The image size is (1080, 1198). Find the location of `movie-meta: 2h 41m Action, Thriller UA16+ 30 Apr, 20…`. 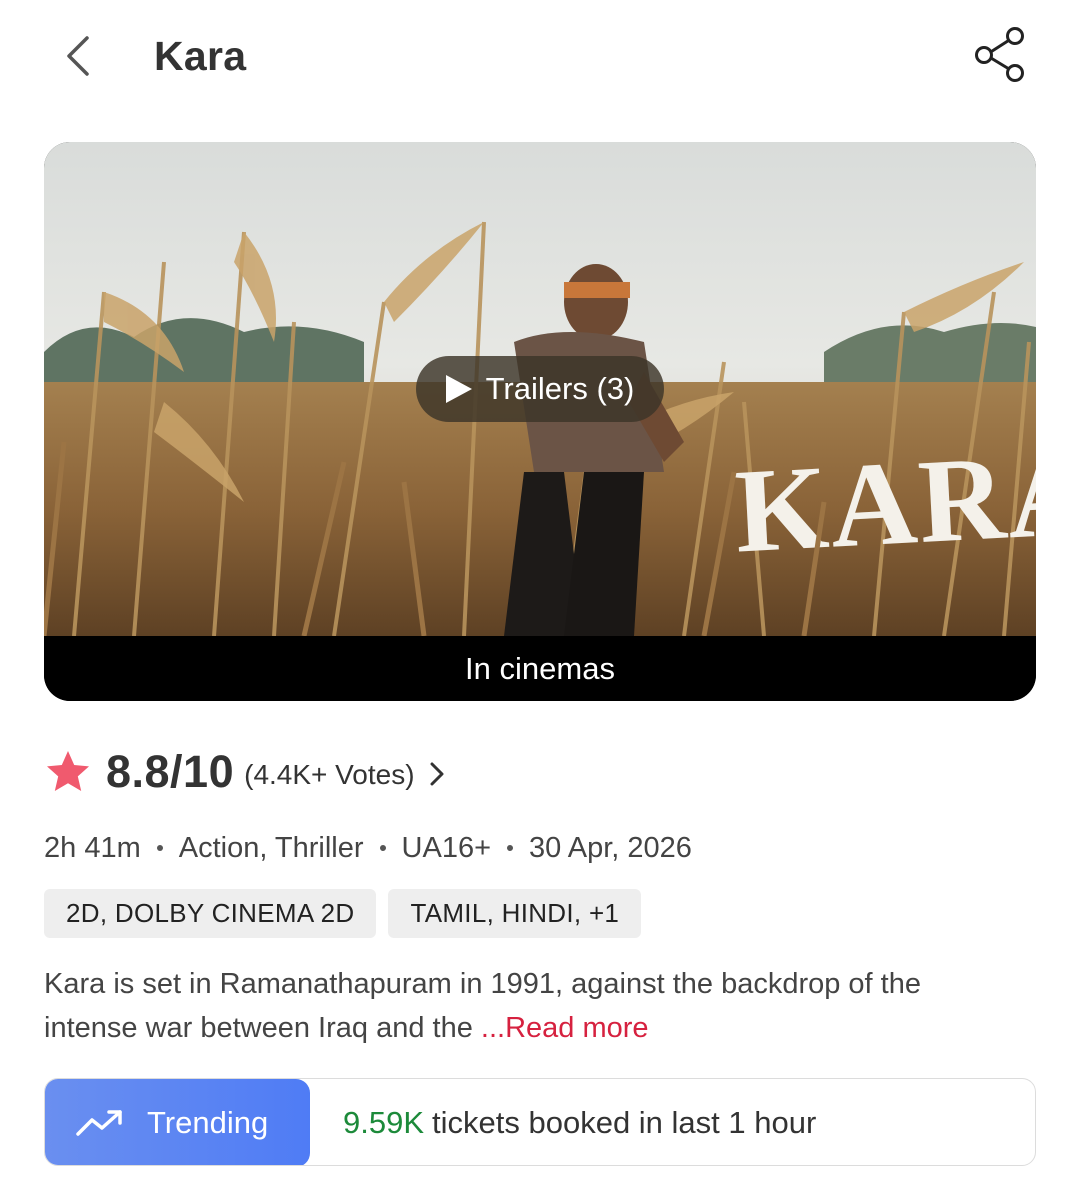

movie-meta: 2h 41m Action, Thriller UA16+ 30 Apr, 20… is located at coordinates (368, 848).